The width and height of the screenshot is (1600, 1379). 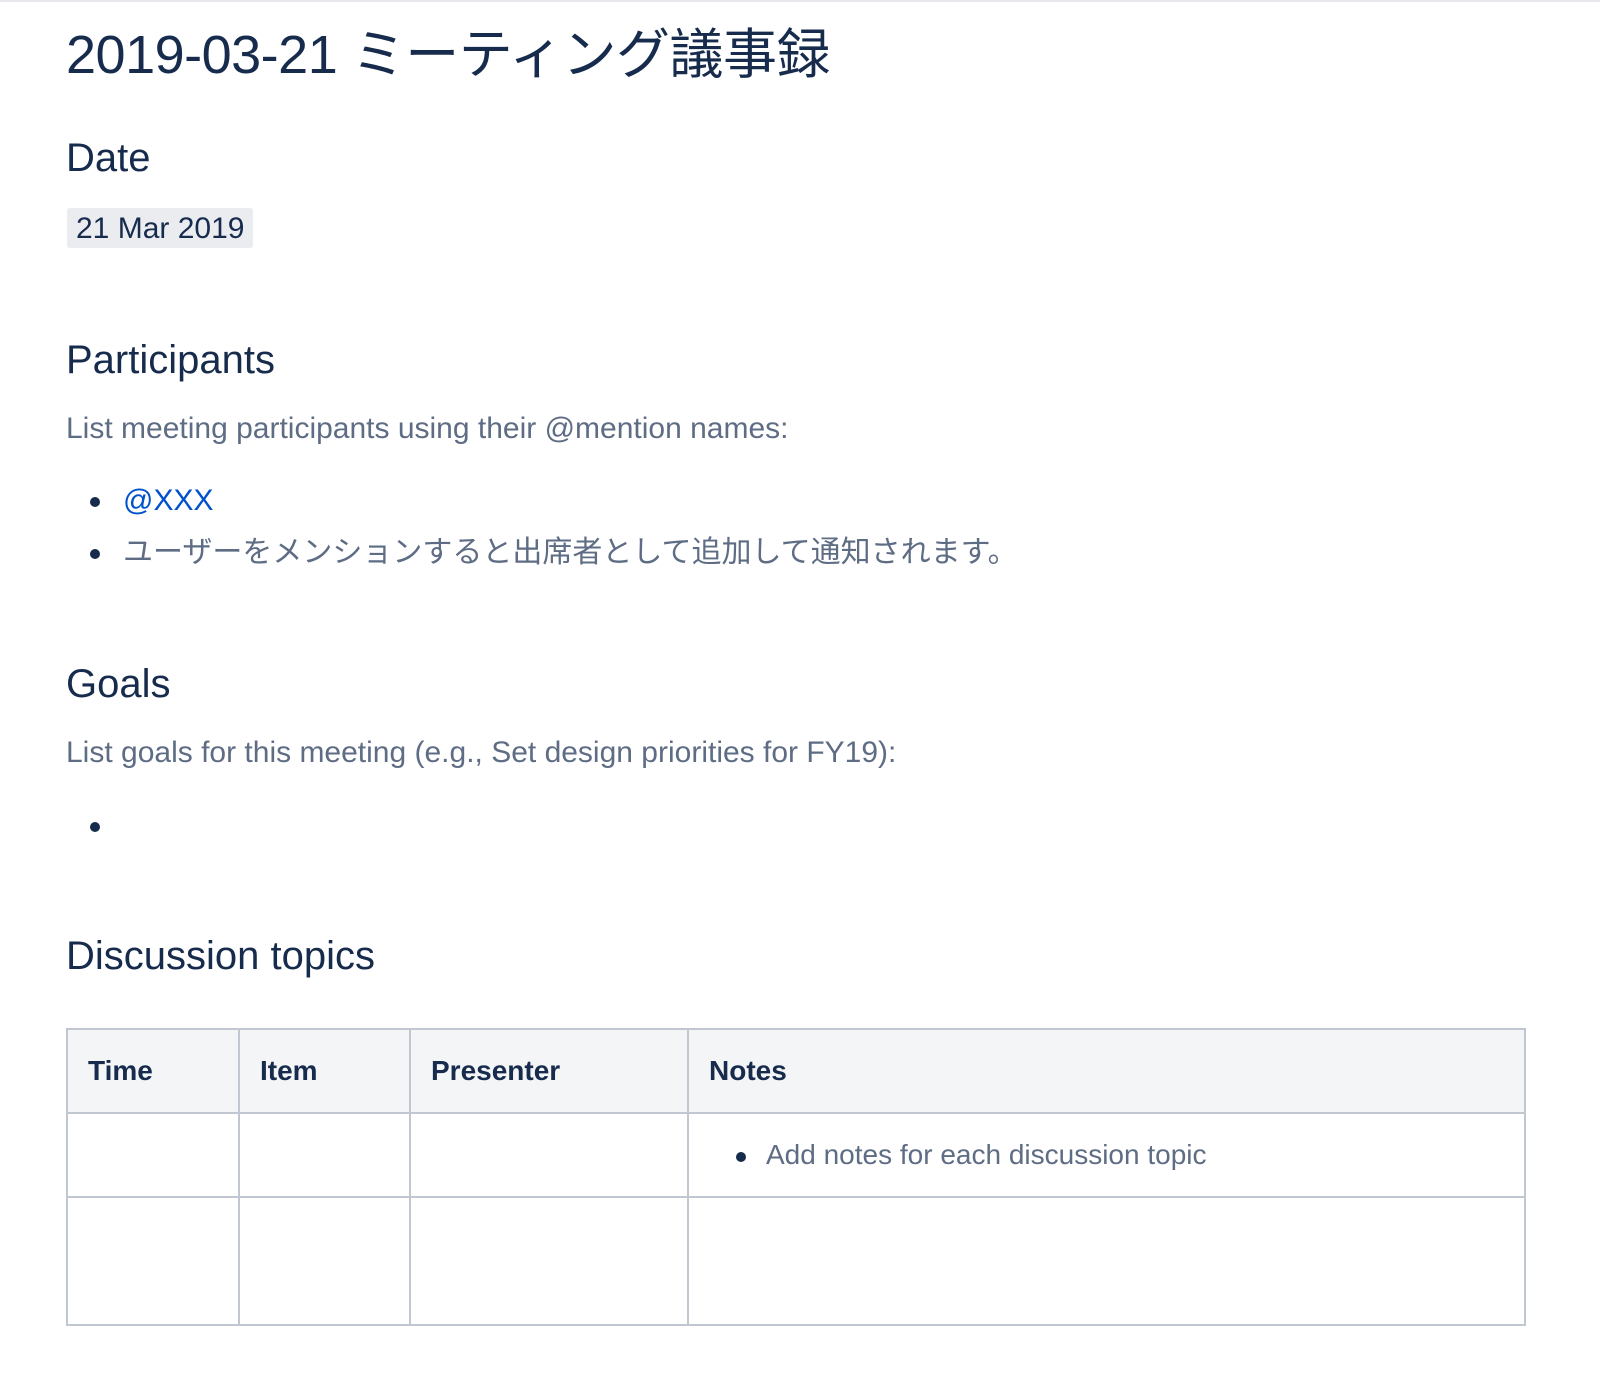 What do you see at coordinates (221, 956) in the screenshot?
I see `discussion-heading: Discussion topics` at bounding box center [221, 956].